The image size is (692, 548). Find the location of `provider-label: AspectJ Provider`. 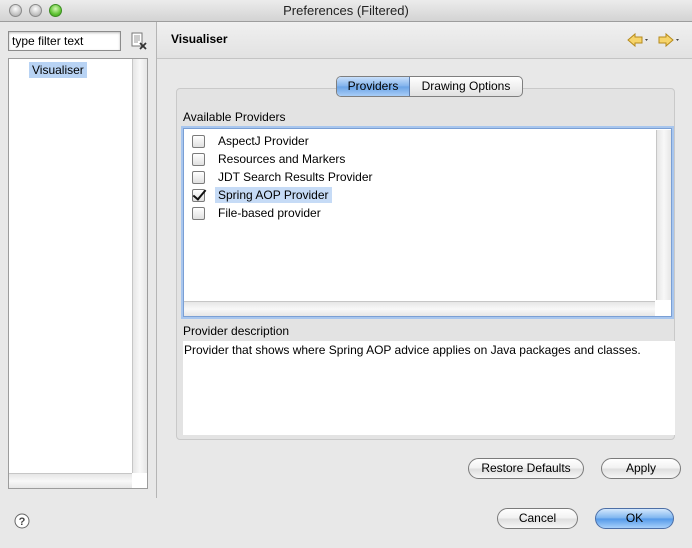

provider-label: AspectJ Provider is located at coordinates (263, 141).